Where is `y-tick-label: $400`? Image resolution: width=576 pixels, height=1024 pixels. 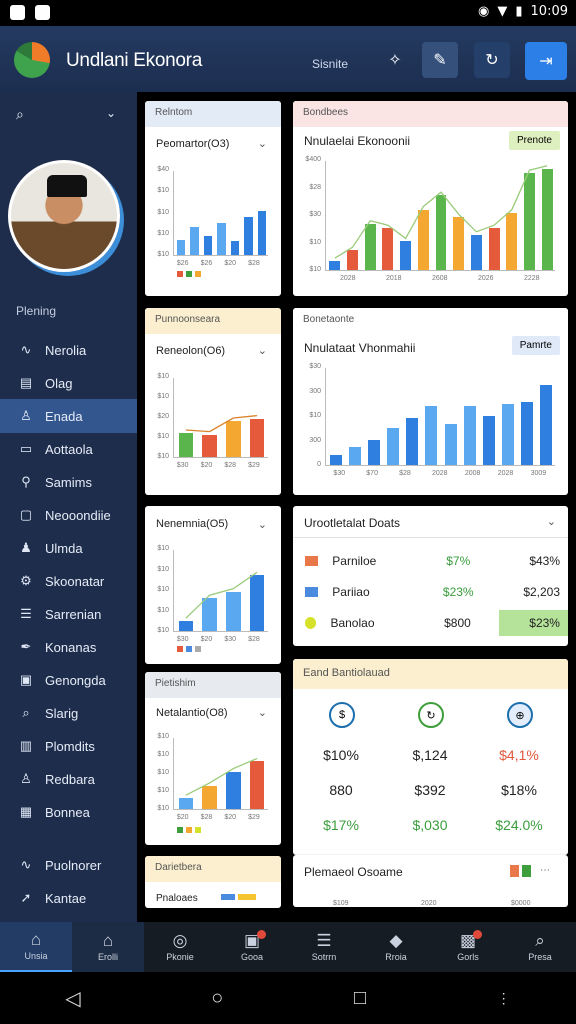 y-tick-label: $400 is located at coordinates (313, 159).